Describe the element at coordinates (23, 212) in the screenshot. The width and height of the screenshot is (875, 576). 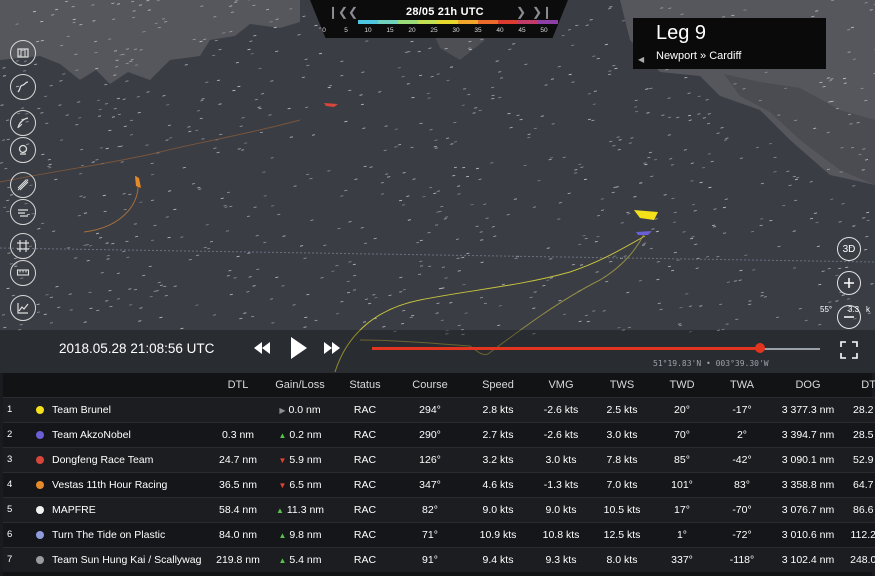
I see `current-layer-icon` at that location.